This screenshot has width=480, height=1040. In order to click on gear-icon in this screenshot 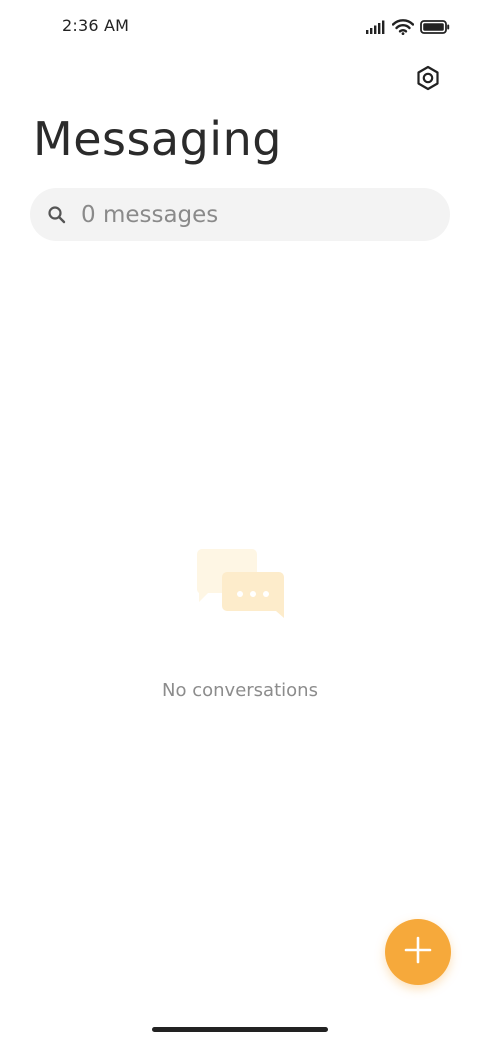, I will do `click(428, 80)`.